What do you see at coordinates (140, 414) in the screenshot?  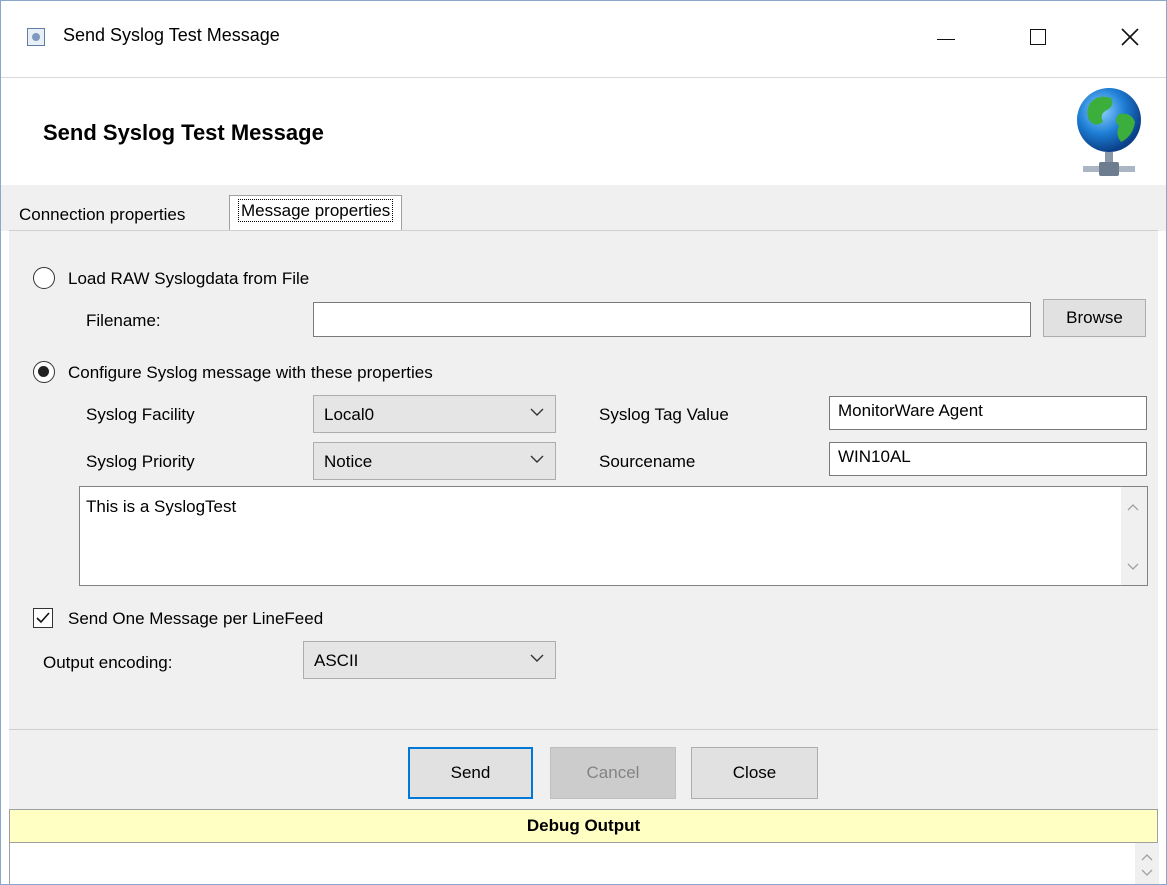 I see `syslog-facility-label: Syslog Facility` at bounding box center [140, 414].